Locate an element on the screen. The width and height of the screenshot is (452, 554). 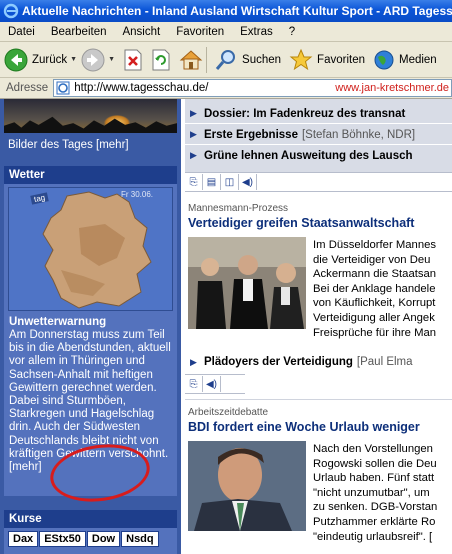
article-line: Freisprüche für ihre Man is located at coordinates (375, 332).